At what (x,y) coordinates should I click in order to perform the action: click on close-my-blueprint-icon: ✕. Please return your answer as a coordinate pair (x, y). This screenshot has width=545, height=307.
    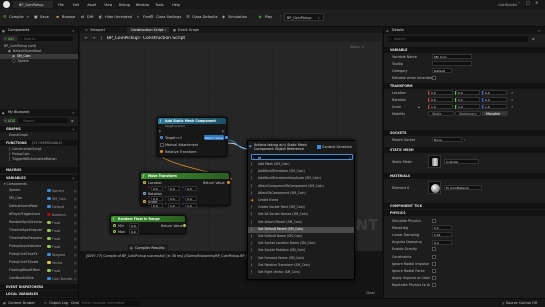
    Looking at the image, I should click on (73, 113).